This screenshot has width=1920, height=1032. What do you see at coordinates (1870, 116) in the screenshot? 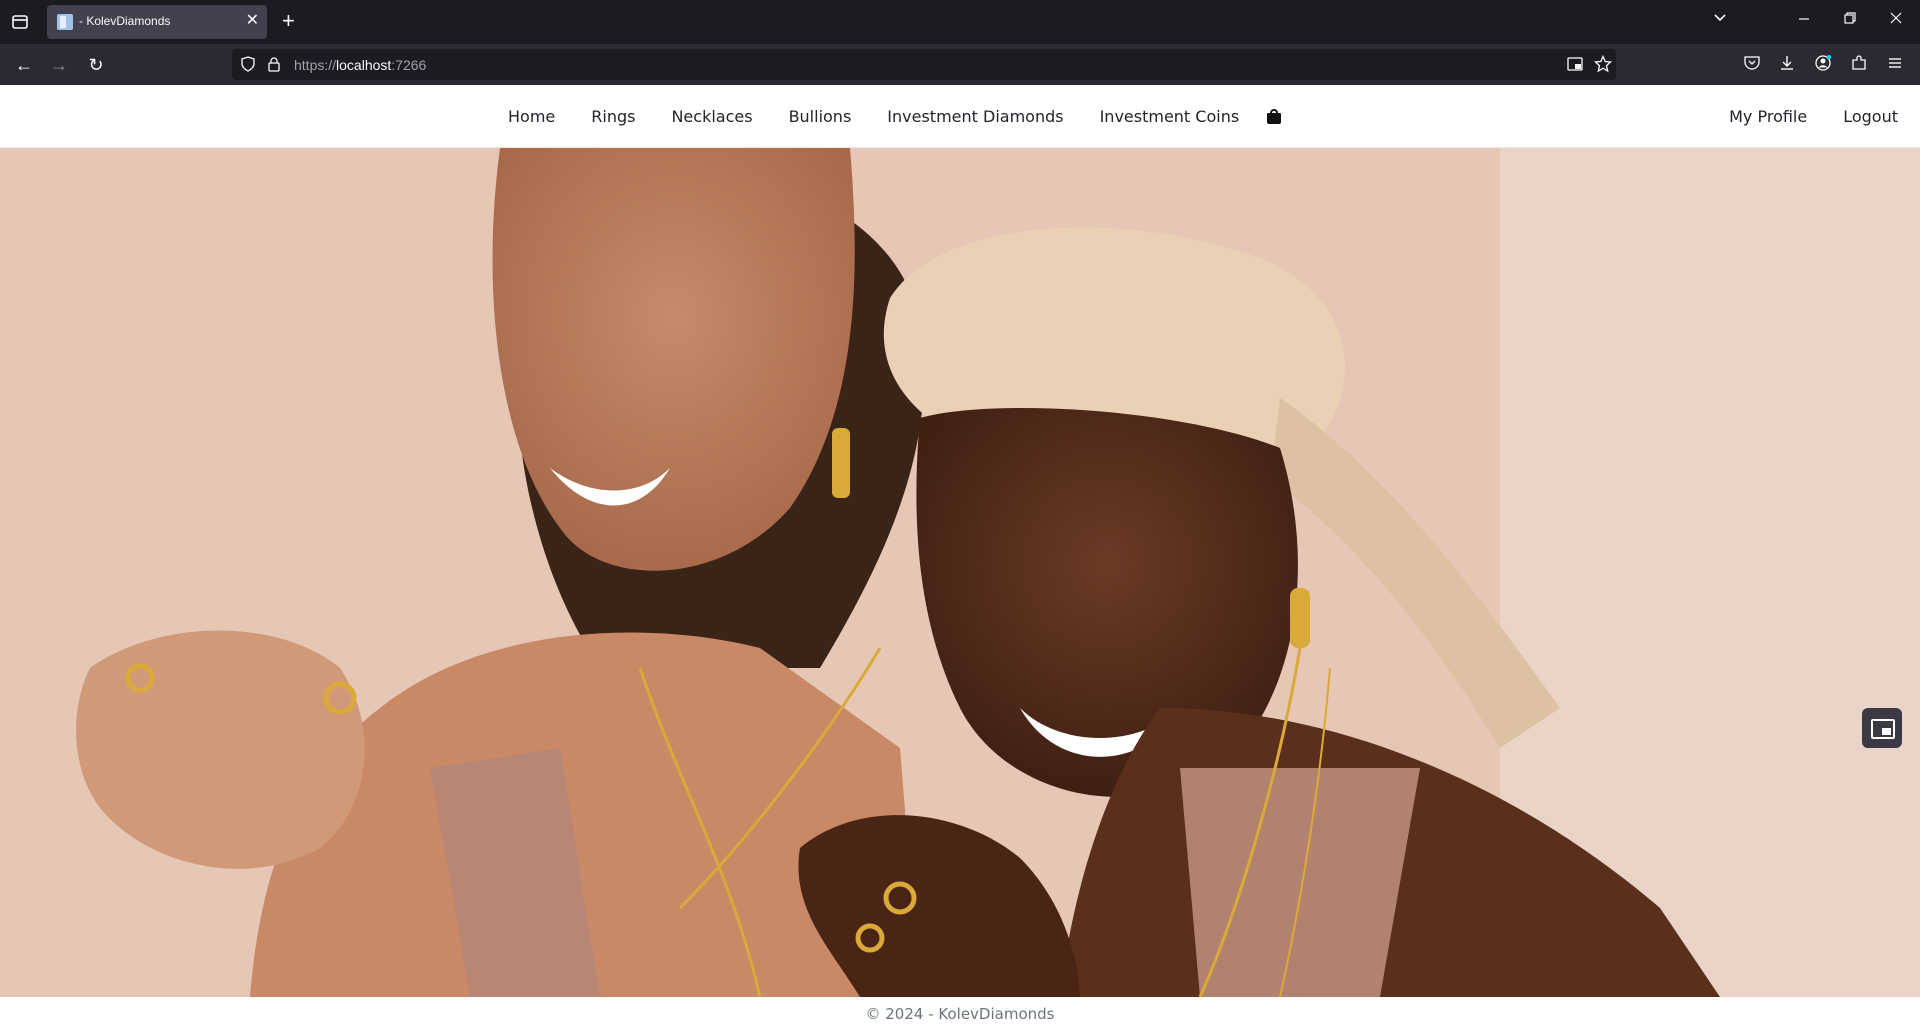
I see `logout-link: Logout` at bounding box center [1870, 116].